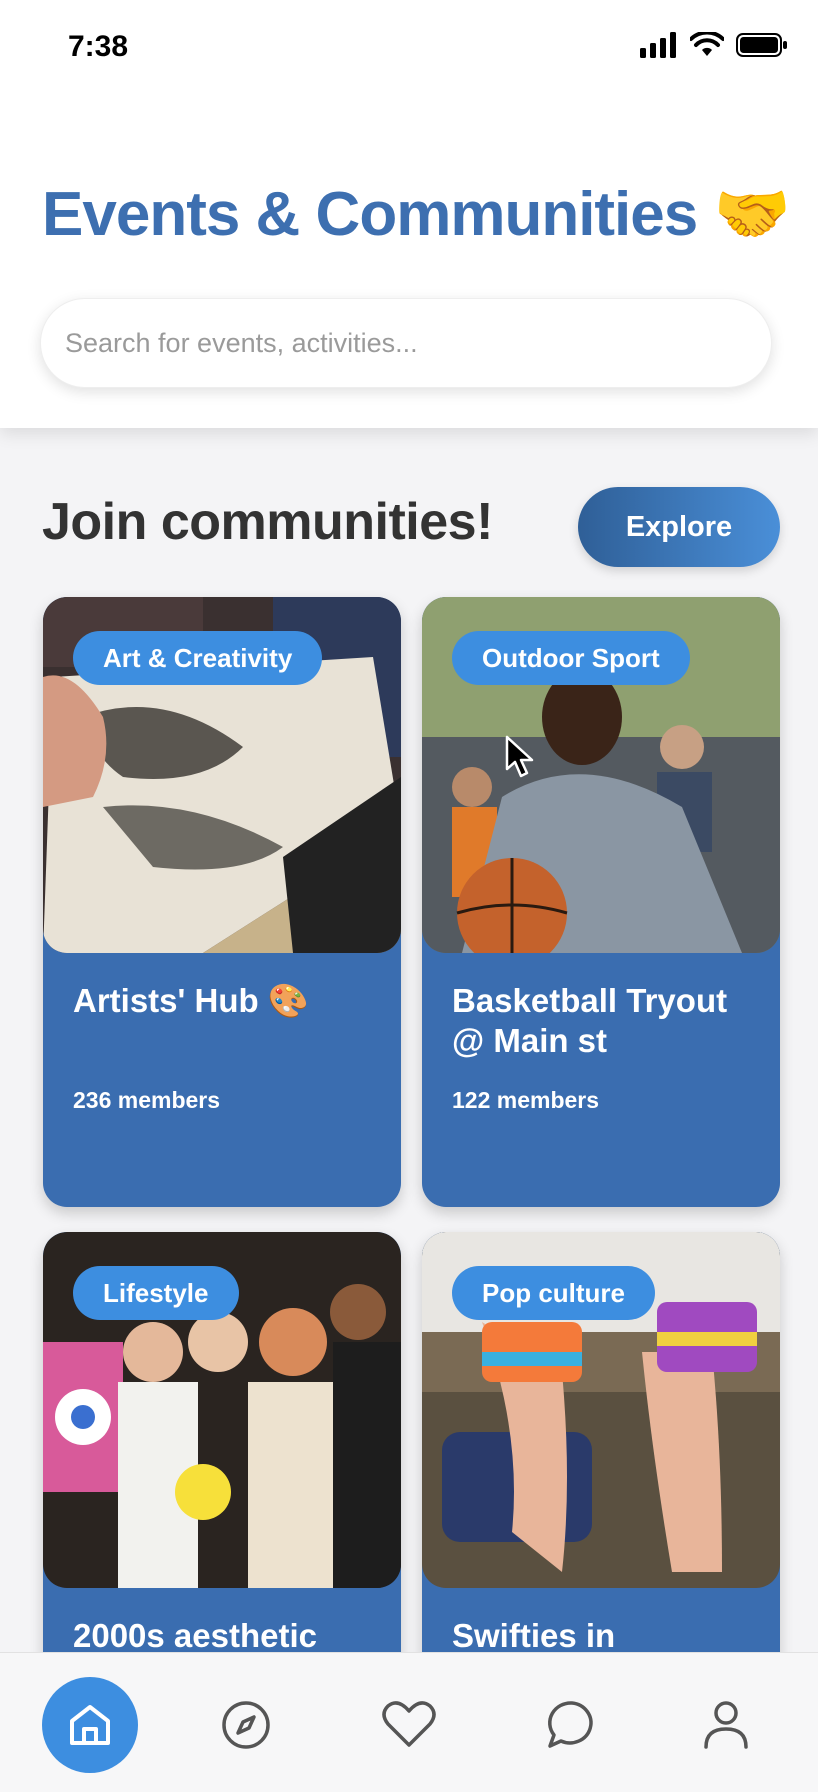 The image size is (818, 1792). Describe the element at coordinates (191, 1000) in the screenshot. I see `card-title: Artists' Hub 🎨` at that location.